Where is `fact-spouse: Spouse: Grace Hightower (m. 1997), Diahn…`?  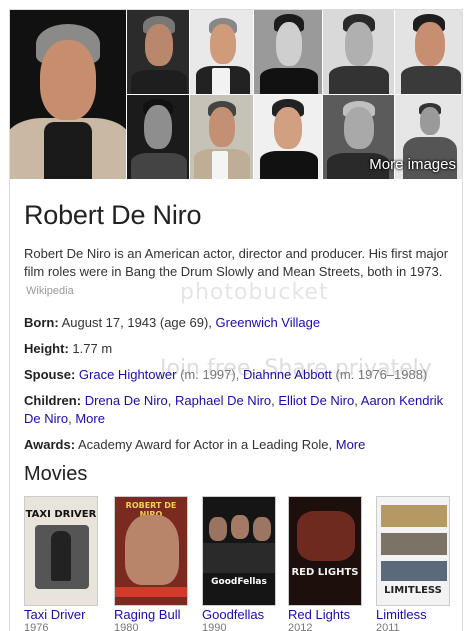 fact-spouse: Spouse: Grace Hightower (m. 1997), Diahn… is located at coordinates (238, 375).